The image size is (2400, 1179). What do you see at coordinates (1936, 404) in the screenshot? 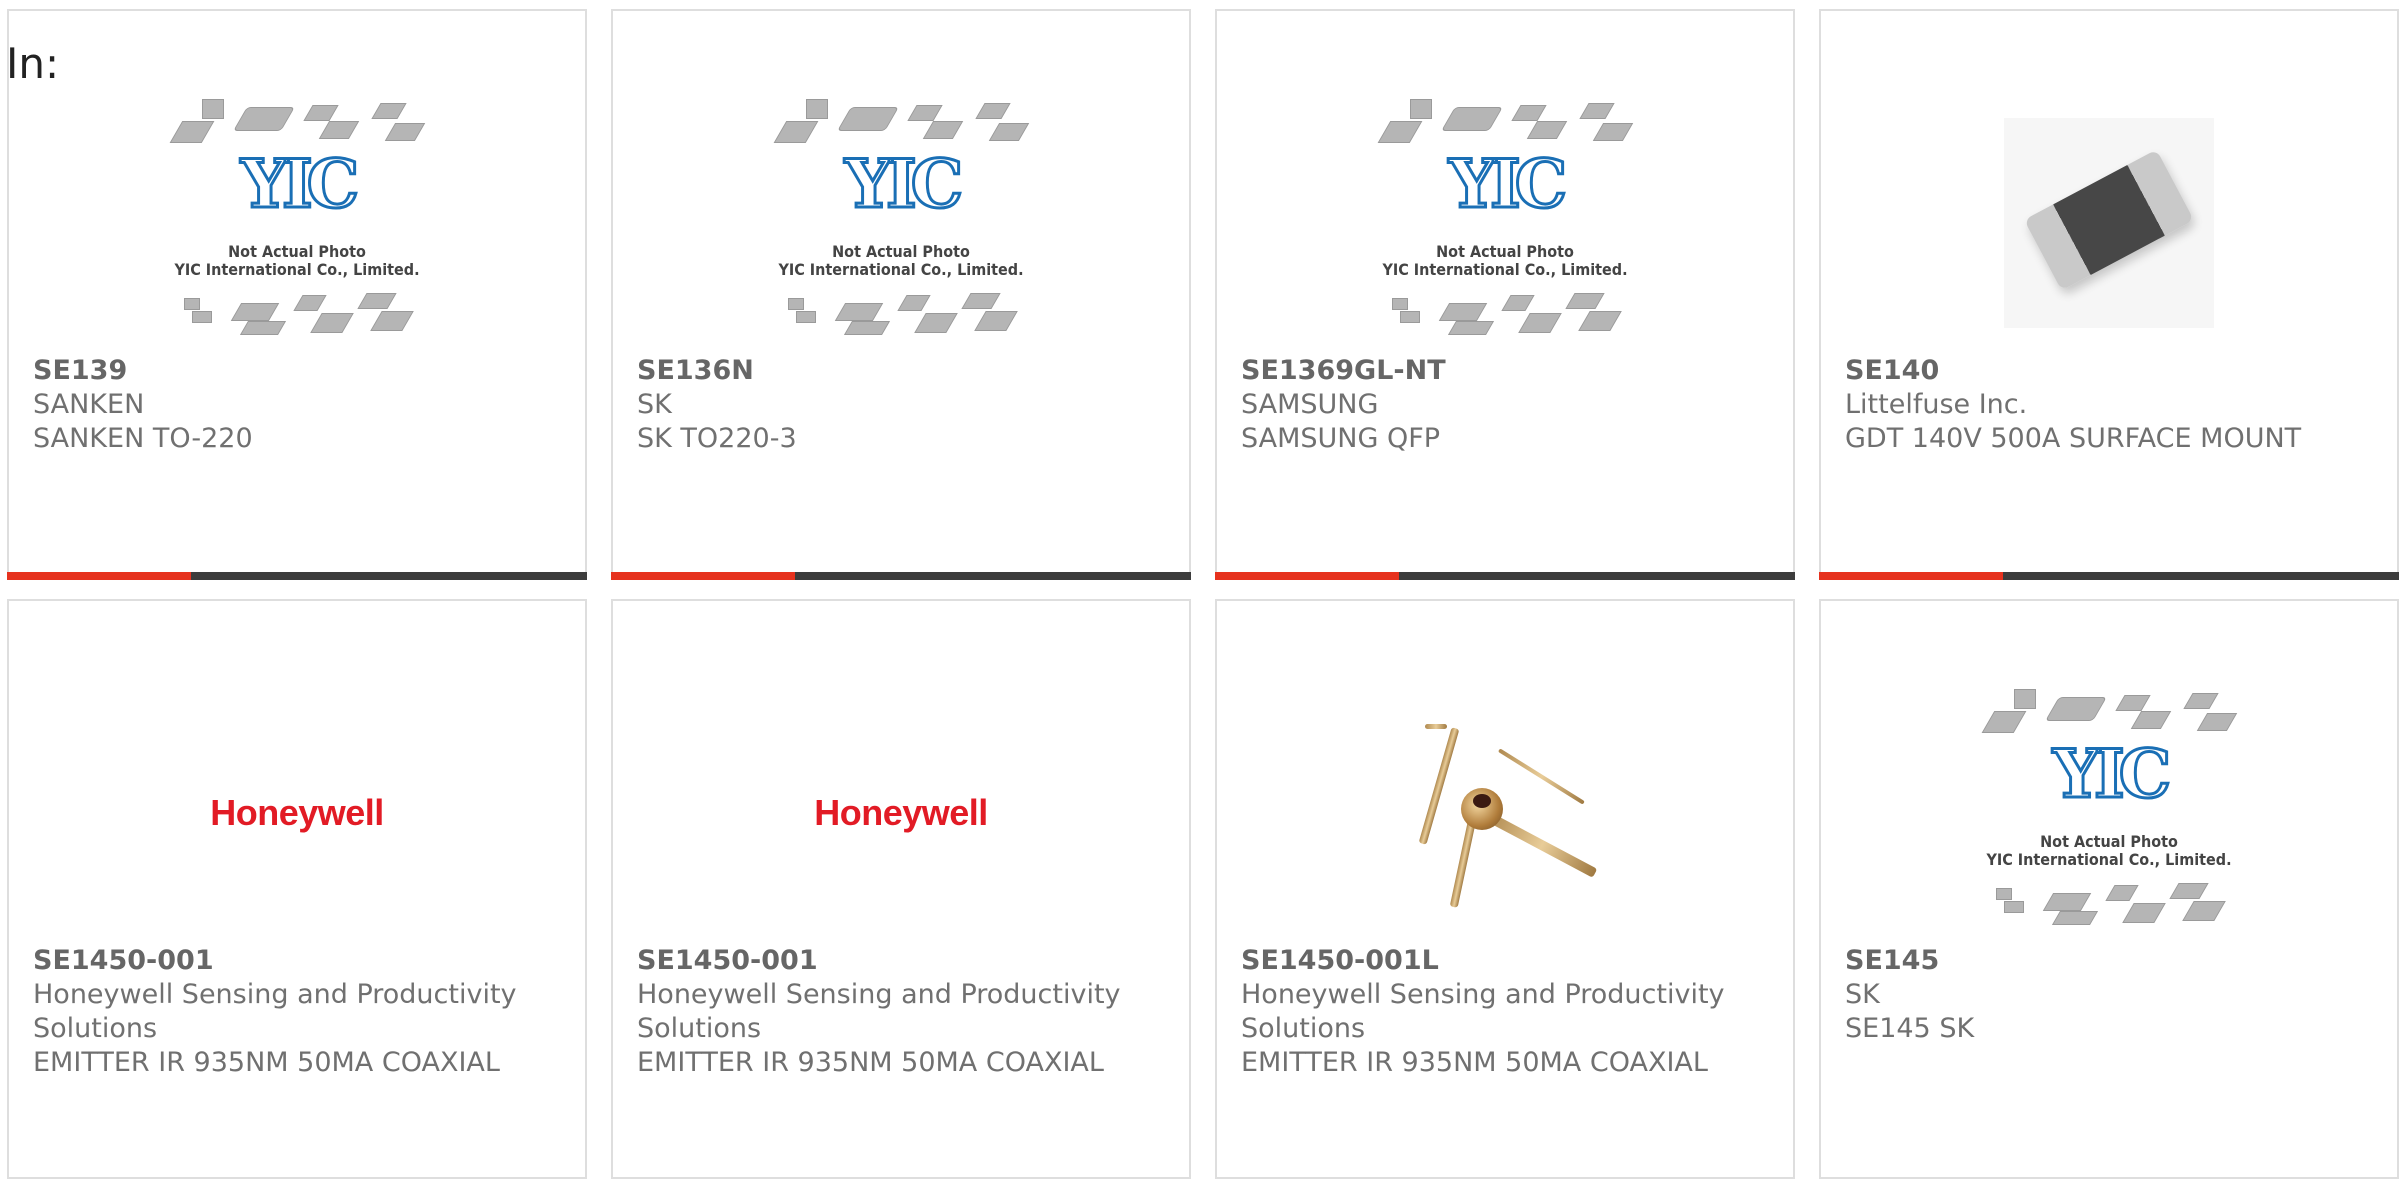
I see `manufacturer: Littelfuse Inc.` at bounding box center [1936, 404].